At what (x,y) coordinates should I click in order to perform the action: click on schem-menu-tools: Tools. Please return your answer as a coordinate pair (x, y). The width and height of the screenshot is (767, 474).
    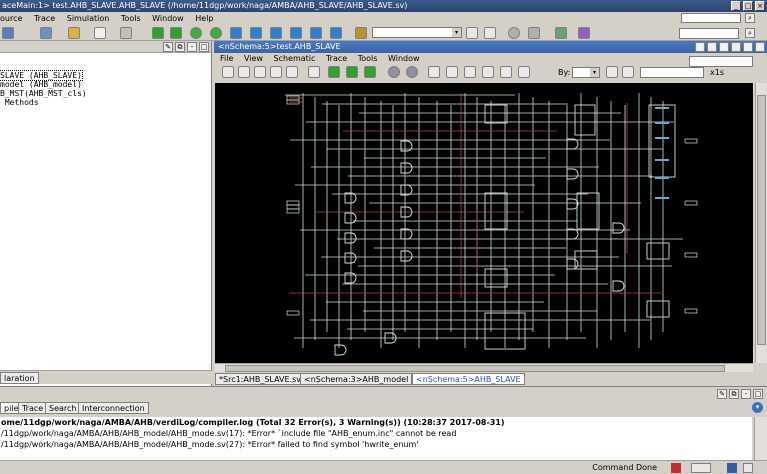
    Looking at the image, I should click on (368, 58).